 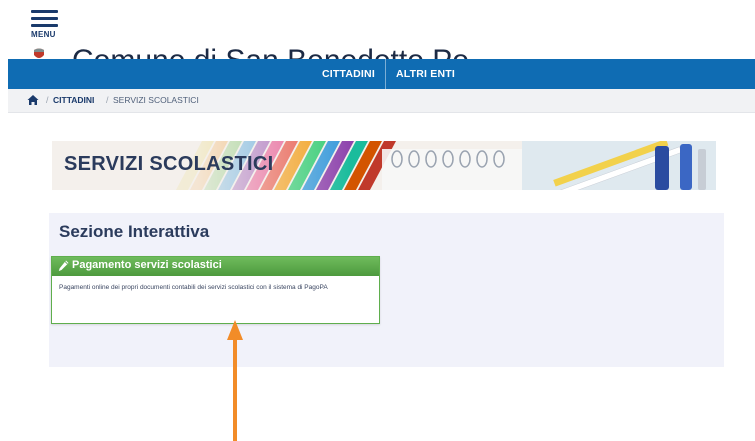 What do you see at coordinates (425, 74) in the screenshot?
I see `nav-item-altri-enti: ALTRI ENTI` at bounding box center [425, 74].